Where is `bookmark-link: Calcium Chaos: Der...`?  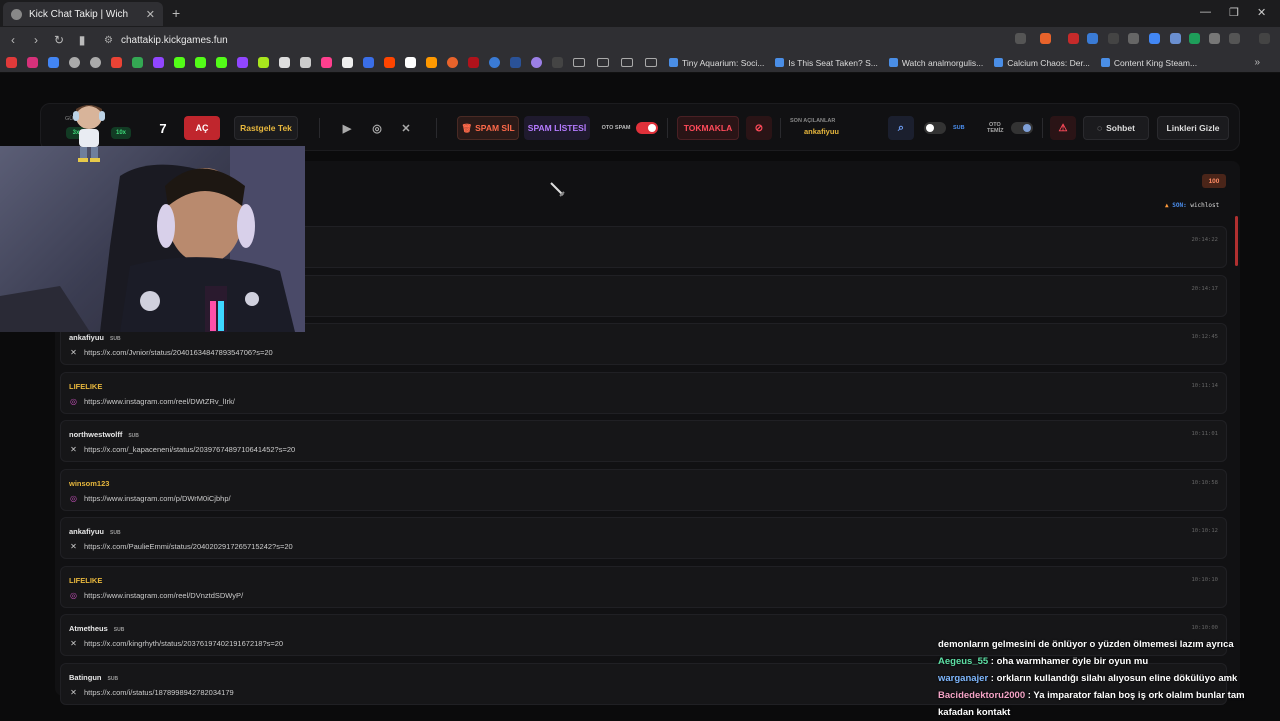 bookmark-link: Calcium Chaos: Der... is located at coordinates (1042, 63).